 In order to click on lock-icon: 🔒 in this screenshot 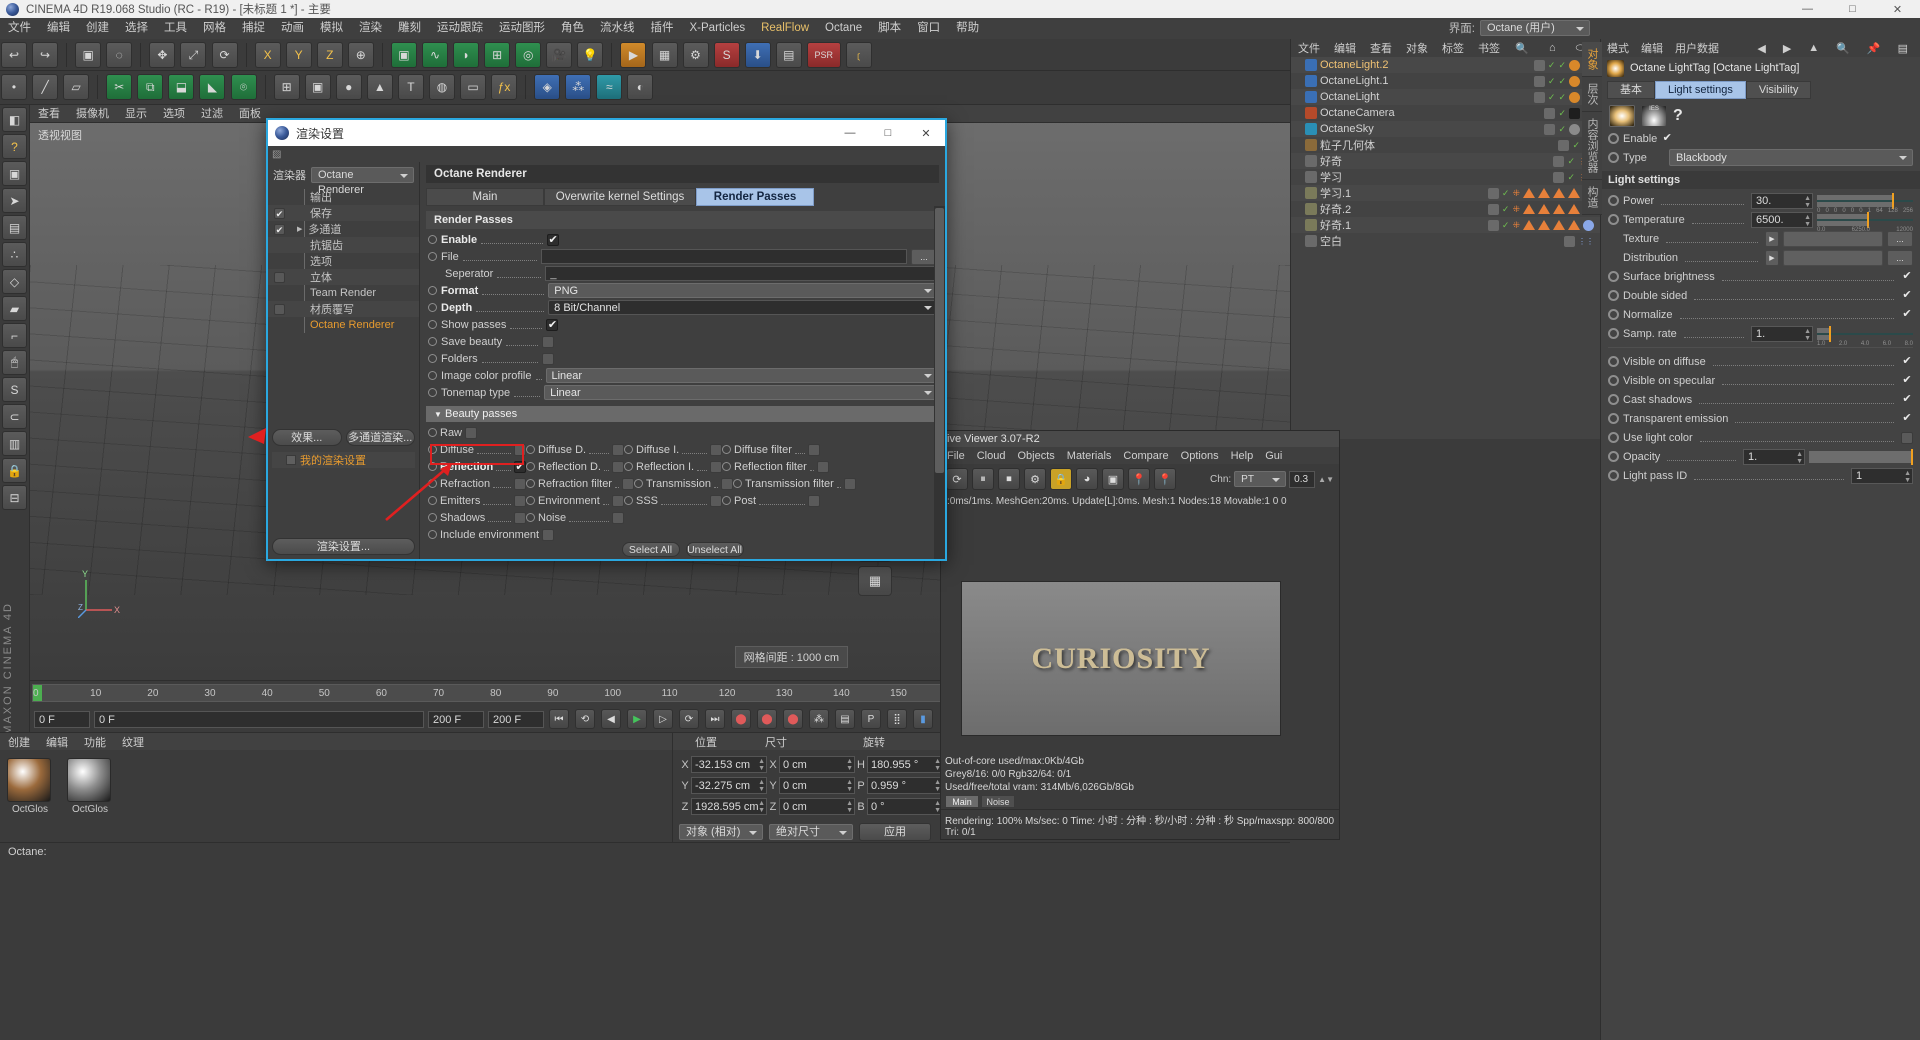, I will do `click(14, 470)`.